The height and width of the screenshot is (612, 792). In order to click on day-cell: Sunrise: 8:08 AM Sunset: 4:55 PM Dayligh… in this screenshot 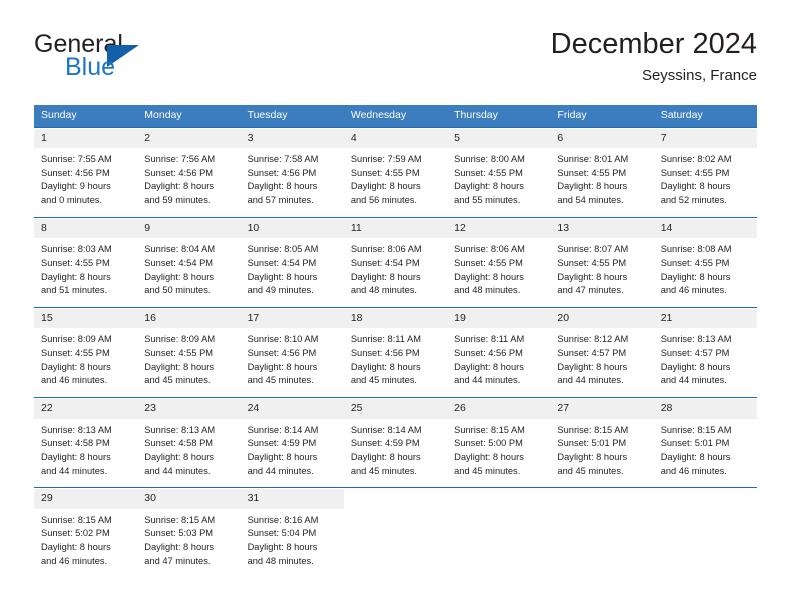, I will do `click(705, 273)`.